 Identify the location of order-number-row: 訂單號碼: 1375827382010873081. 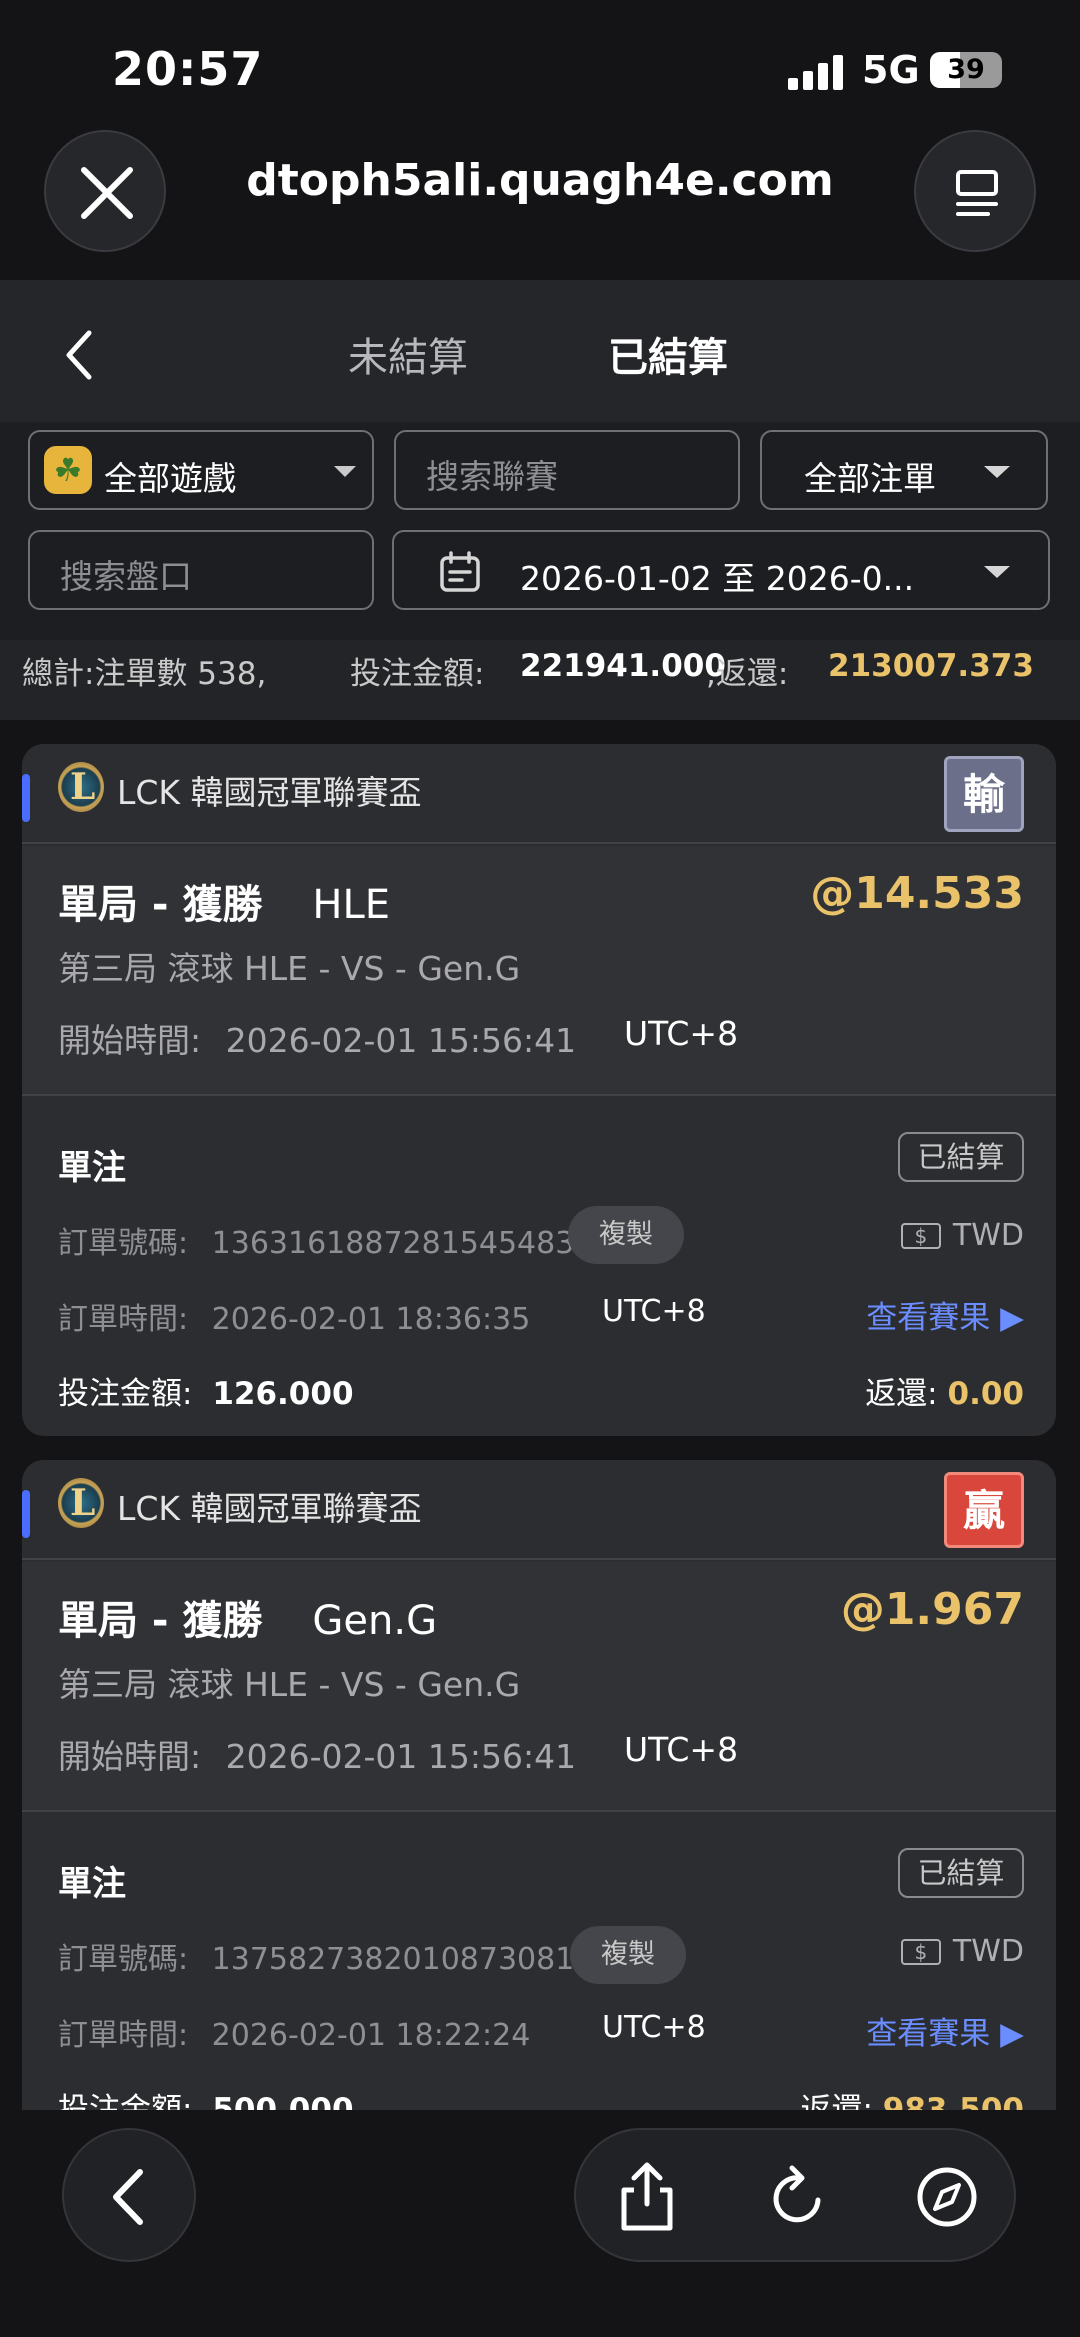
(316, 1956).